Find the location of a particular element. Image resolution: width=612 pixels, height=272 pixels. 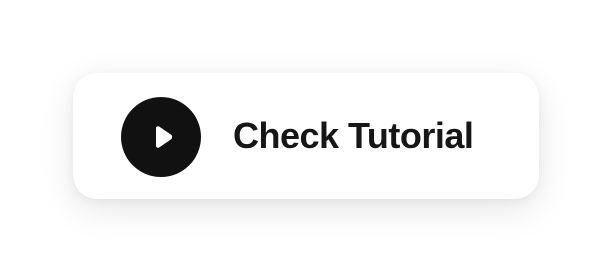

play-icon is located at coordinates (161, 137).